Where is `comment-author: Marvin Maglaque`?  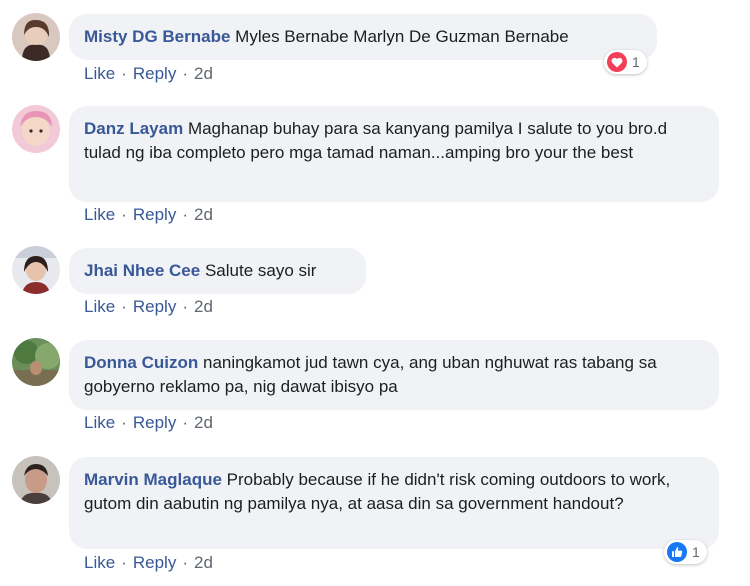 comment-author: Marvin Maglaque is located at coordinates (153, 479).